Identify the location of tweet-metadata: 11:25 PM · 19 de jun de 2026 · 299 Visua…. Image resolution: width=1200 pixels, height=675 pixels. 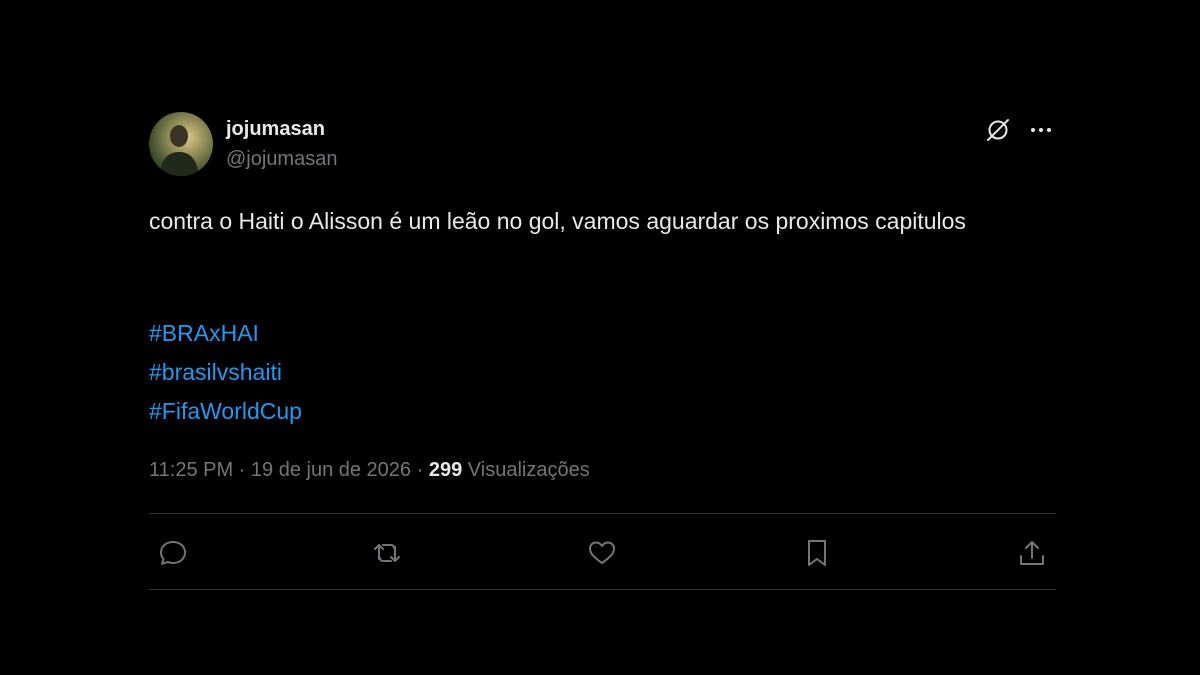
(369, 470).